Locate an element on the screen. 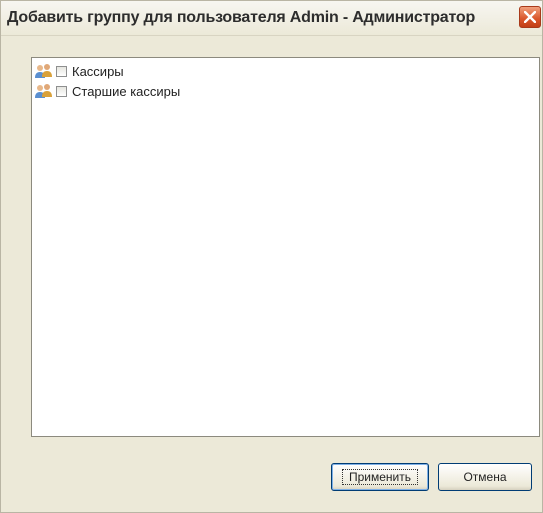 The image size is (543, 513). cancel-button-label: Отмена is located at coordinates (485, 477).